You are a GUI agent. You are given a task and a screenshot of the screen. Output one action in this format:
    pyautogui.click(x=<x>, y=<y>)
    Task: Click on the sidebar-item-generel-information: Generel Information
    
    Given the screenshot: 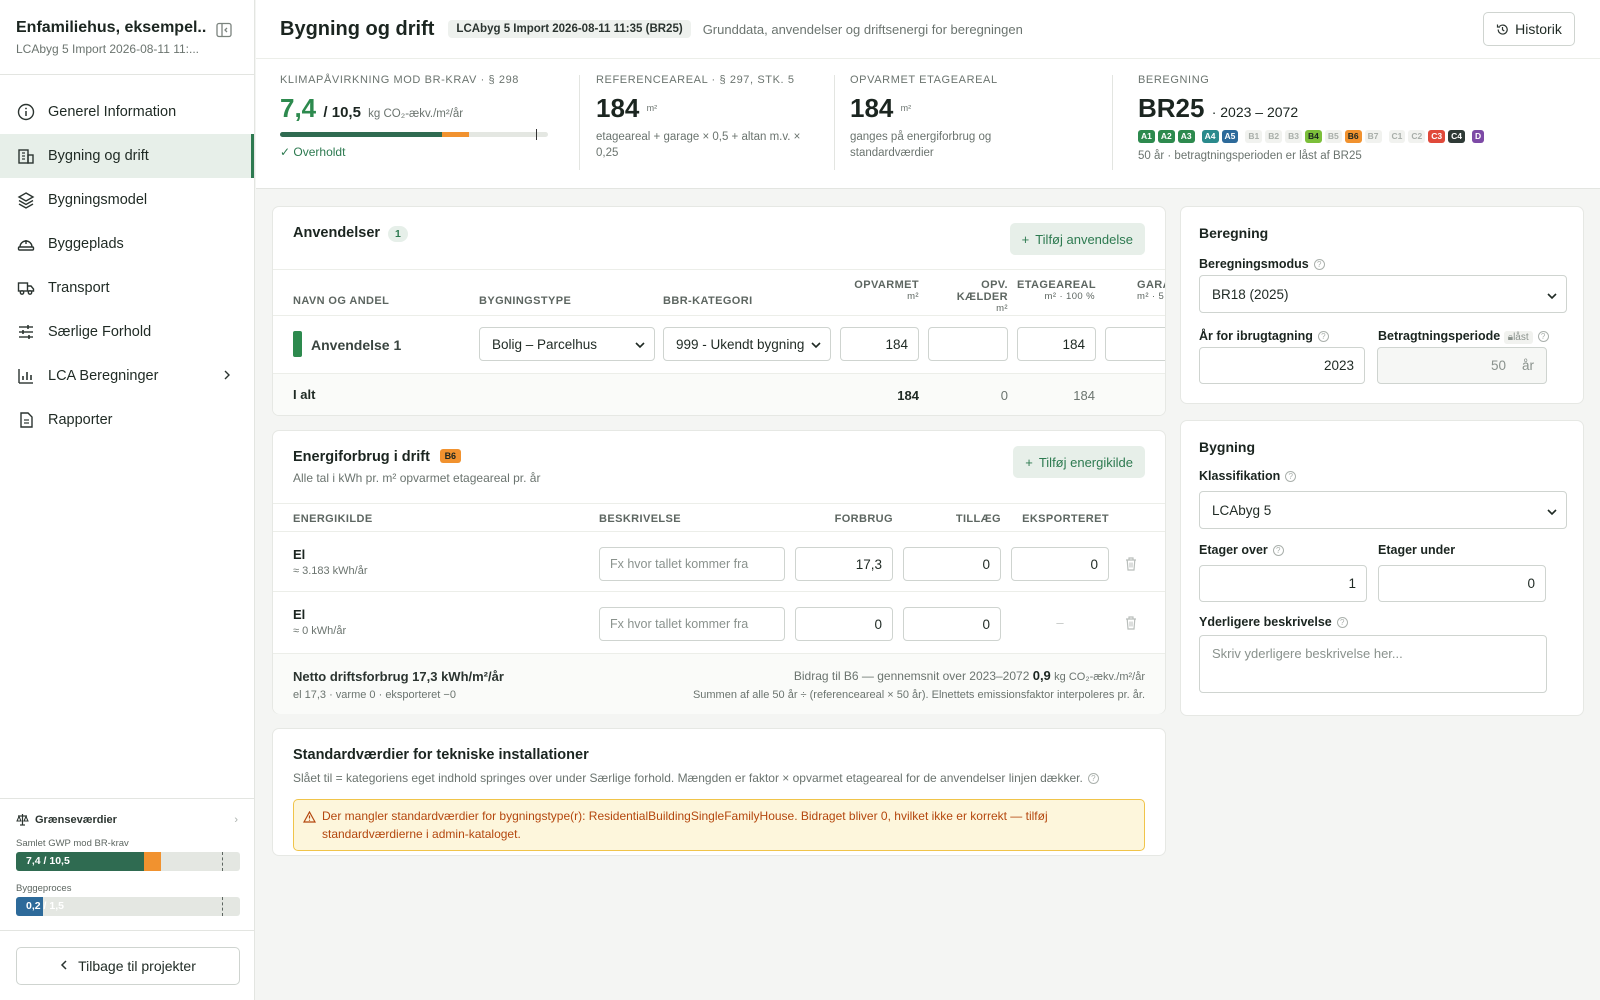 What is the action you would take?
    pyautogui.click(x=127, y=112)
    